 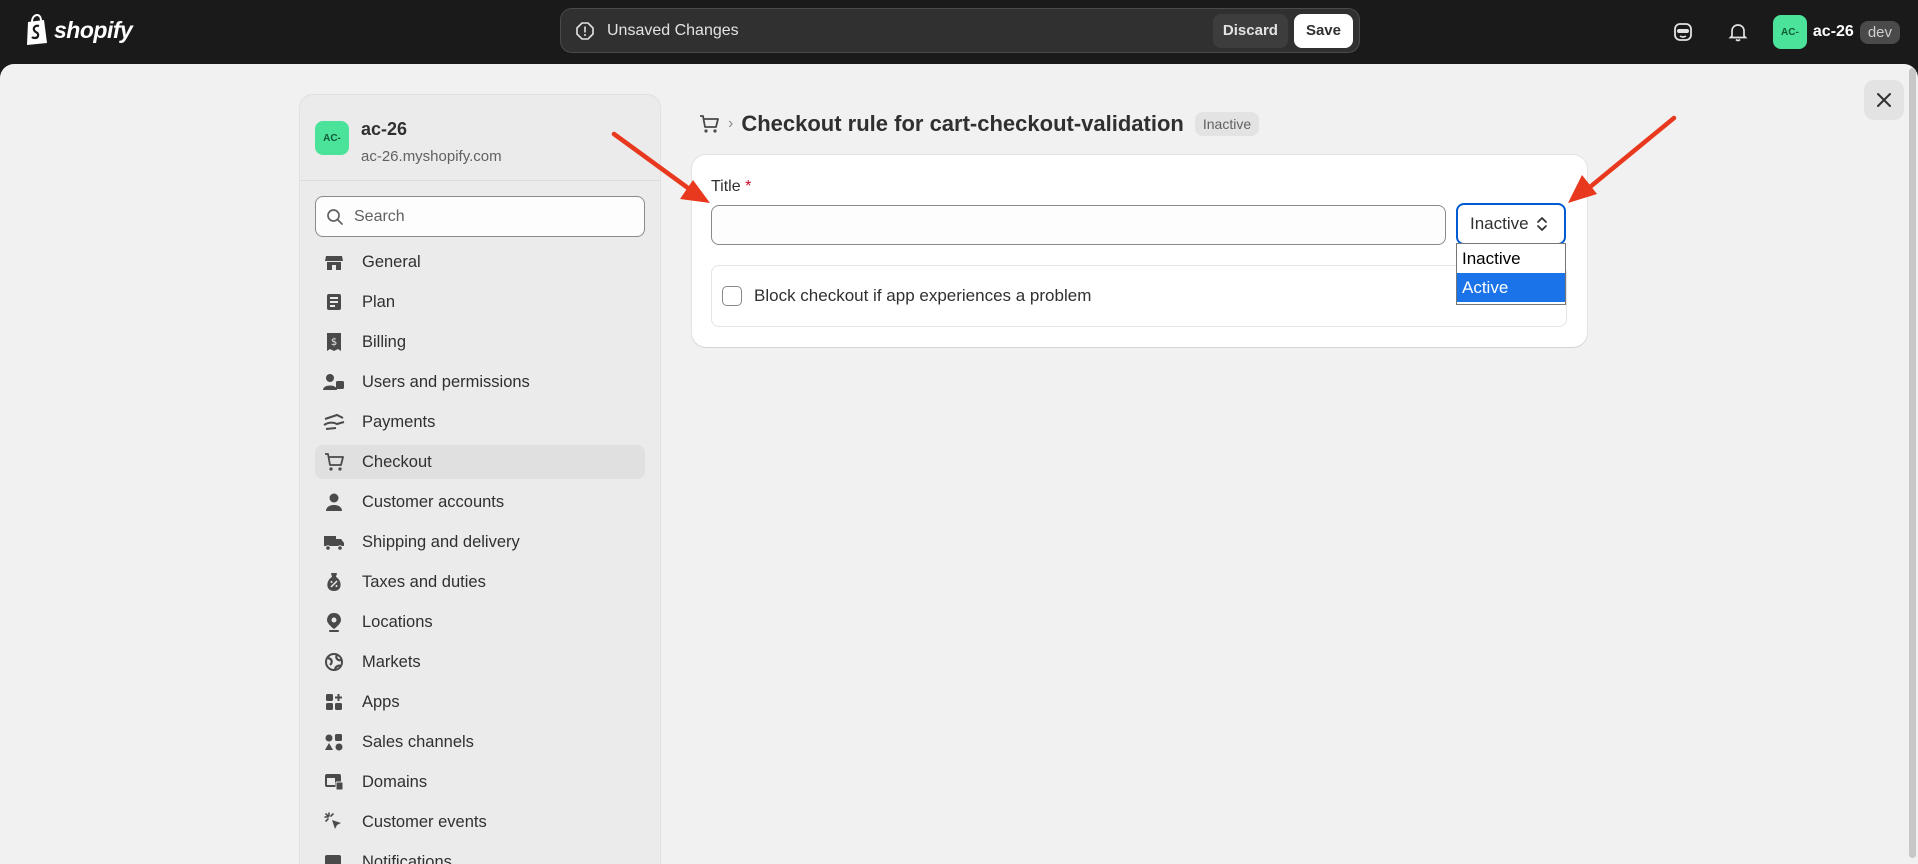 What do you see at coordinates (1250, 30) in the screenshot?
I see `discard-button: Discard` at bounding box center [1250, 30].